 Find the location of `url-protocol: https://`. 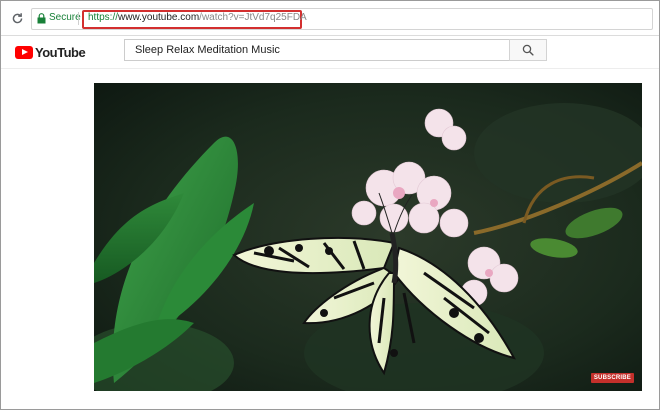

url-protocol: https:// is located at coordinates (103, 17).